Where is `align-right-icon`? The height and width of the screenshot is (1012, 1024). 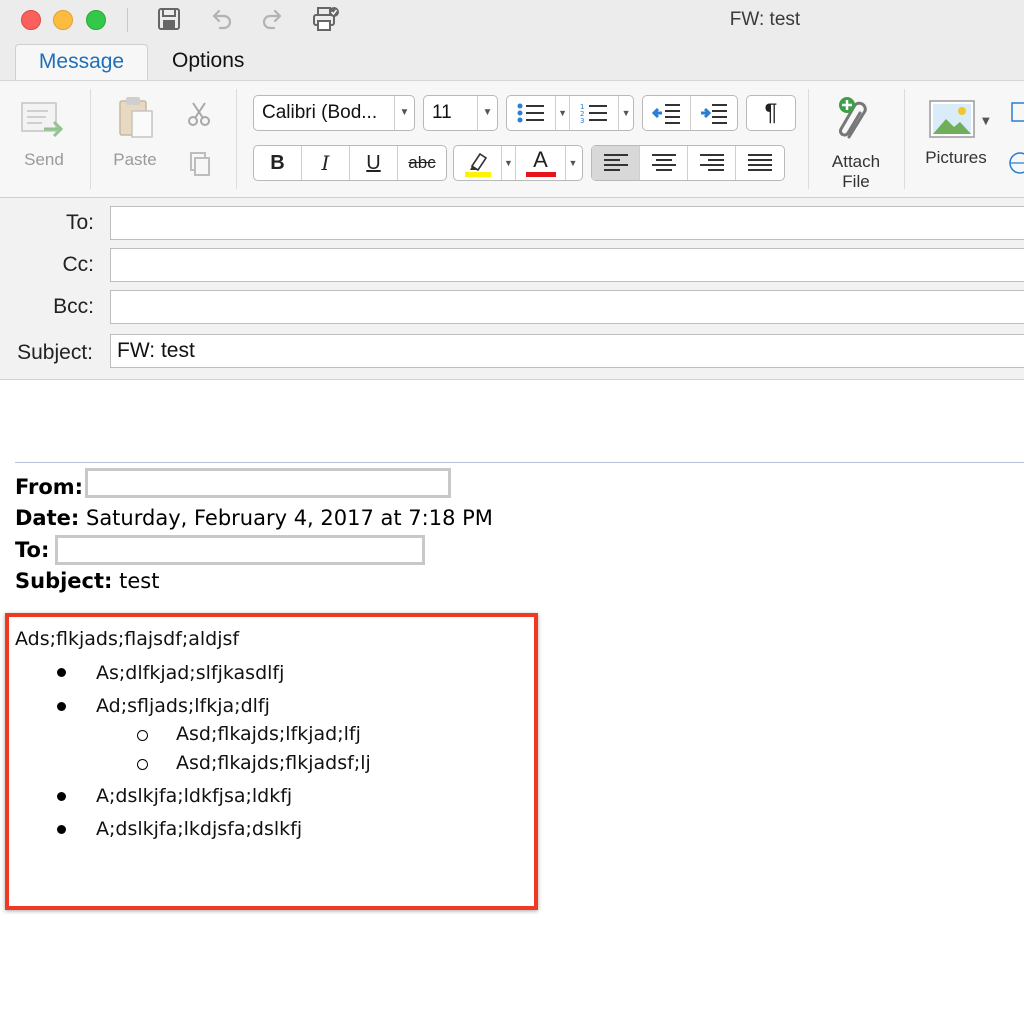 align-right-icon is located at coordinates (711, 162).